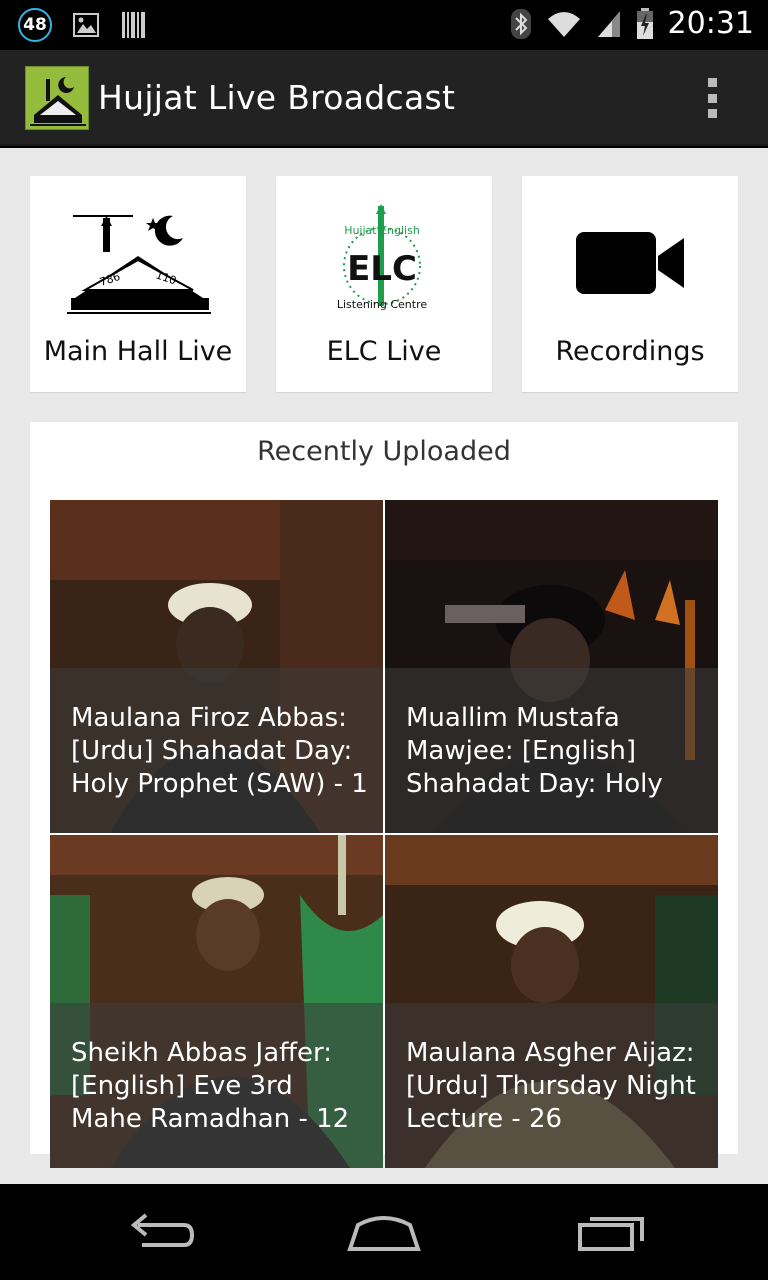 The width and height of the screenshot is (768, 1280). What do you see at coordinates (563, 24) in the screenshot?
I see `wifi-icon` at bounding box center [563, 24].